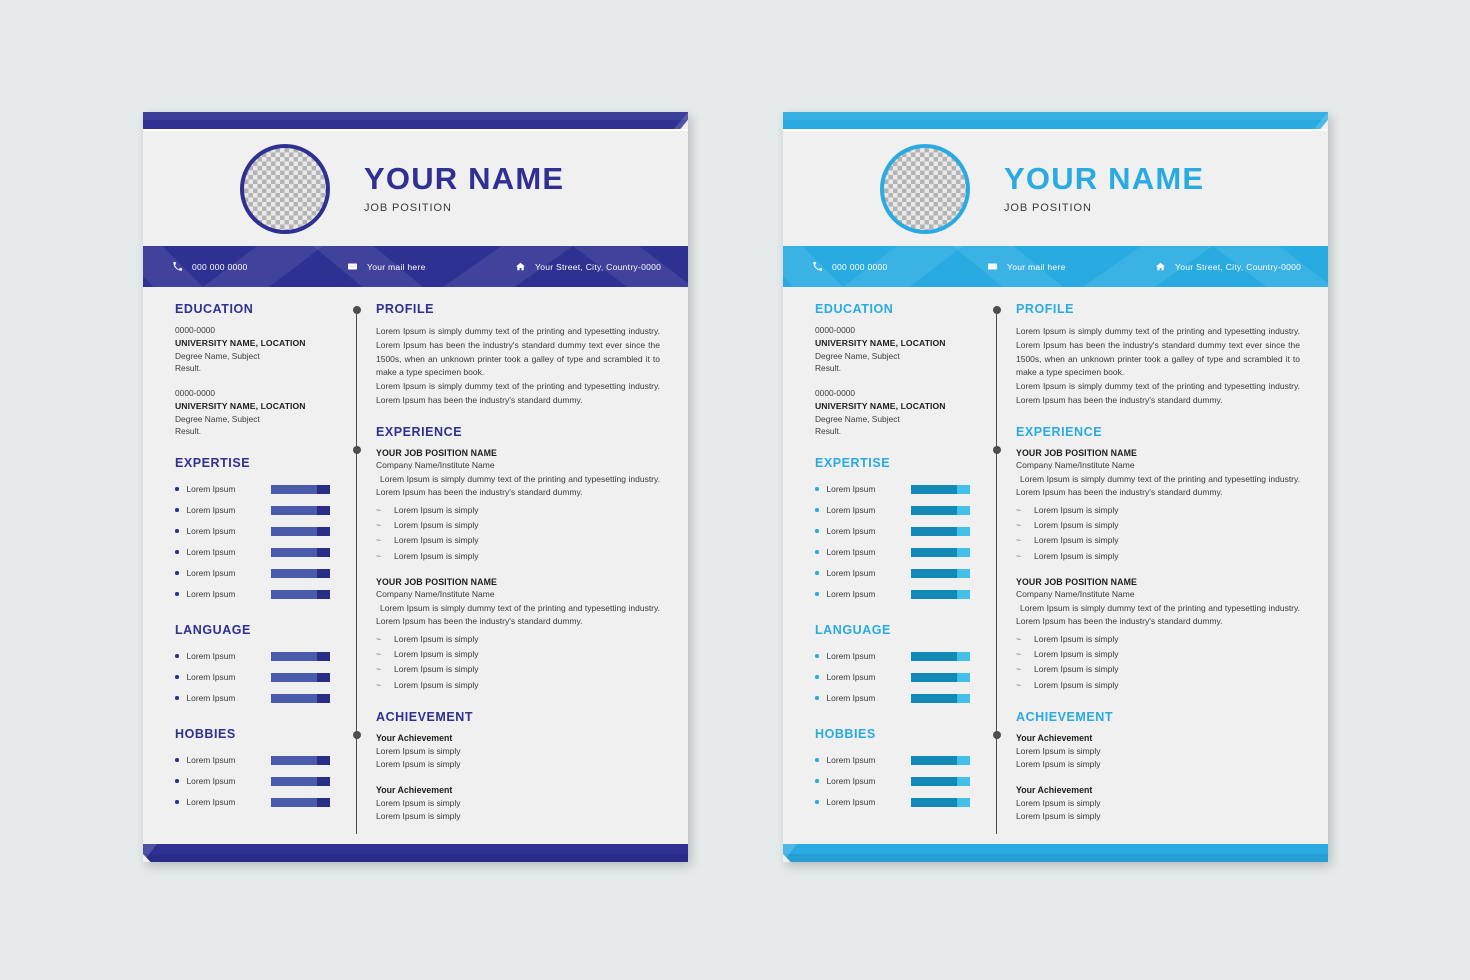  What do you see at coordinates (880, 343) in the screenshot?
I see `education-university: UNIVERSITY NAME, LOCATION` at bounding box center [880, 343].